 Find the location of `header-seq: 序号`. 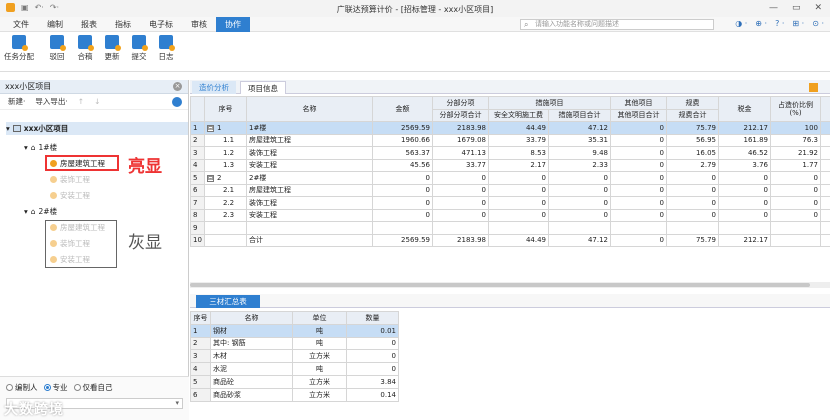

header-seq: 序号 is located at coordinates (225, 109).